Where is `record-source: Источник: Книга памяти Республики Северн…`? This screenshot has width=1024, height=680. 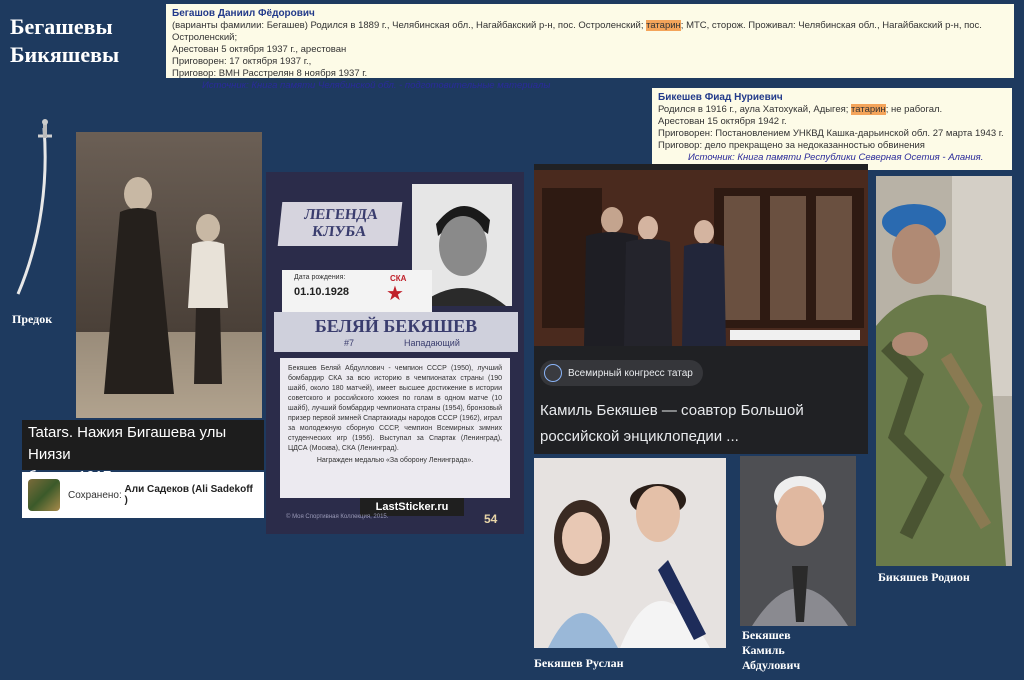
record-source: Источник: Книга памяти Республики Северн… is located at coordinates (836, 157).